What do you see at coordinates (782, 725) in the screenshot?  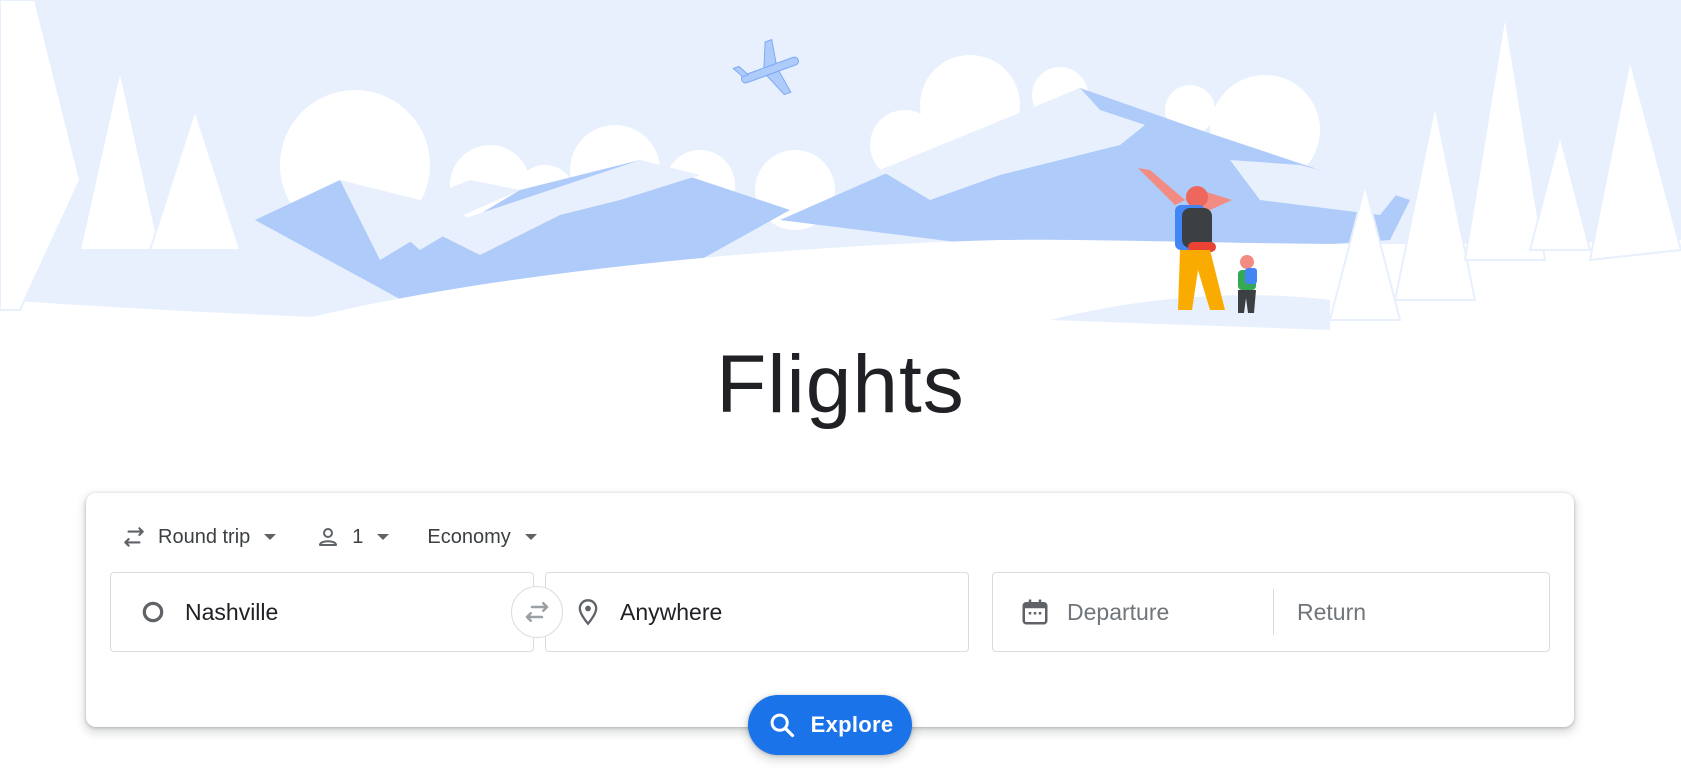 I see `search-icon` at bounding box center [782, 725].